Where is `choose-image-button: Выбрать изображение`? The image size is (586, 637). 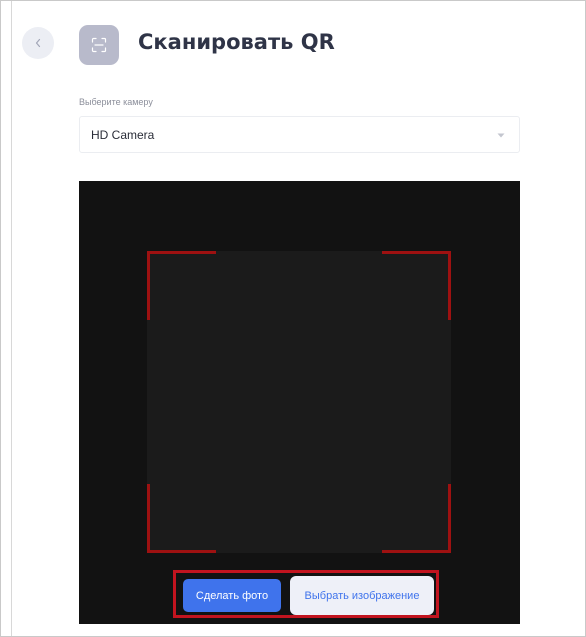
choose-image-button: Выбрать изображение is located at coordinates (362, 595).